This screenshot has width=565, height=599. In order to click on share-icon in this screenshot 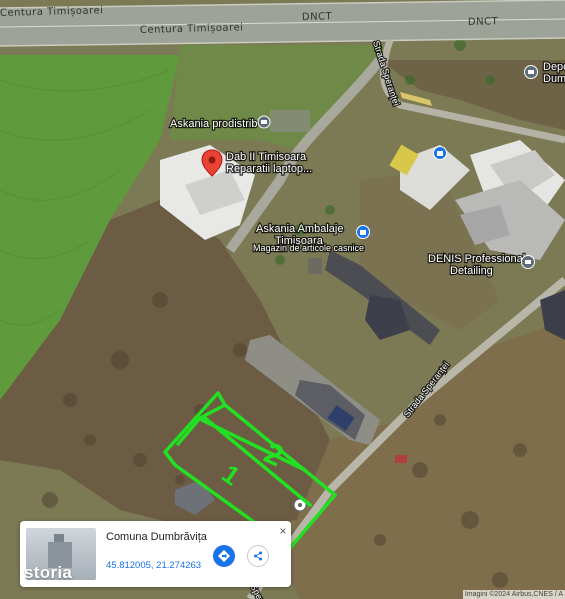, I will do `click(258, 556)`.